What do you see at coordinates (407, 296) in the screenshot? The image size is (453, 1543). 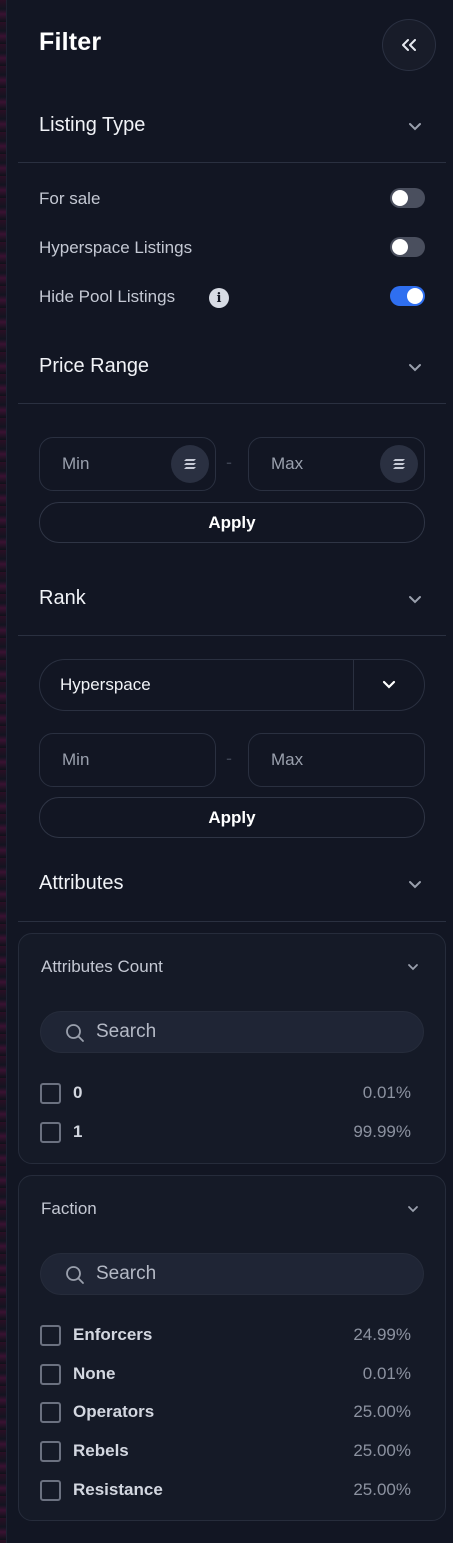 I see `hide-pool-listings-toggle` at bounding box center [407, 296].